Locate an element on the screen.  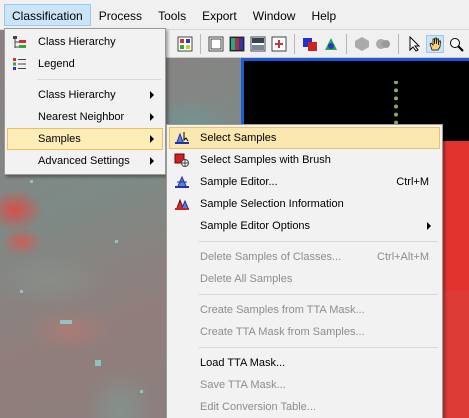
class-hierarchy-icon is located at coordinates (20, 42).